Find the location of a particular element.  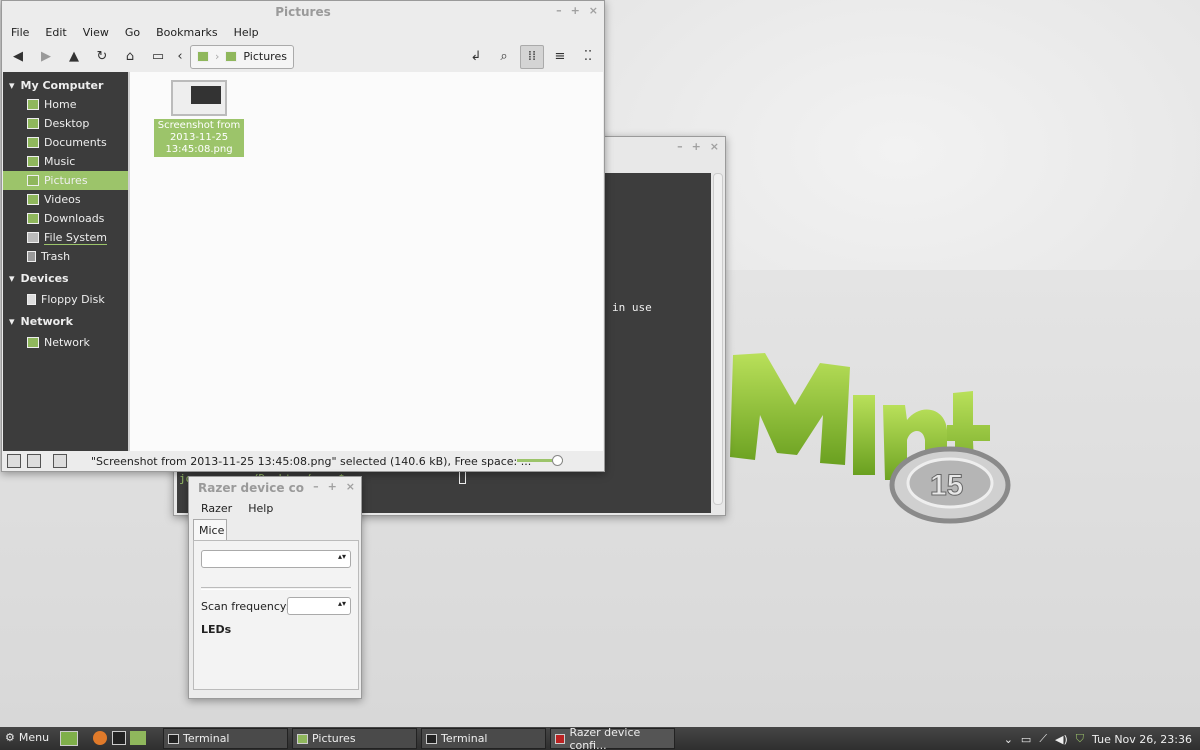

sidebar-item-pictures: Pictures is located at coordinates (65, 180).